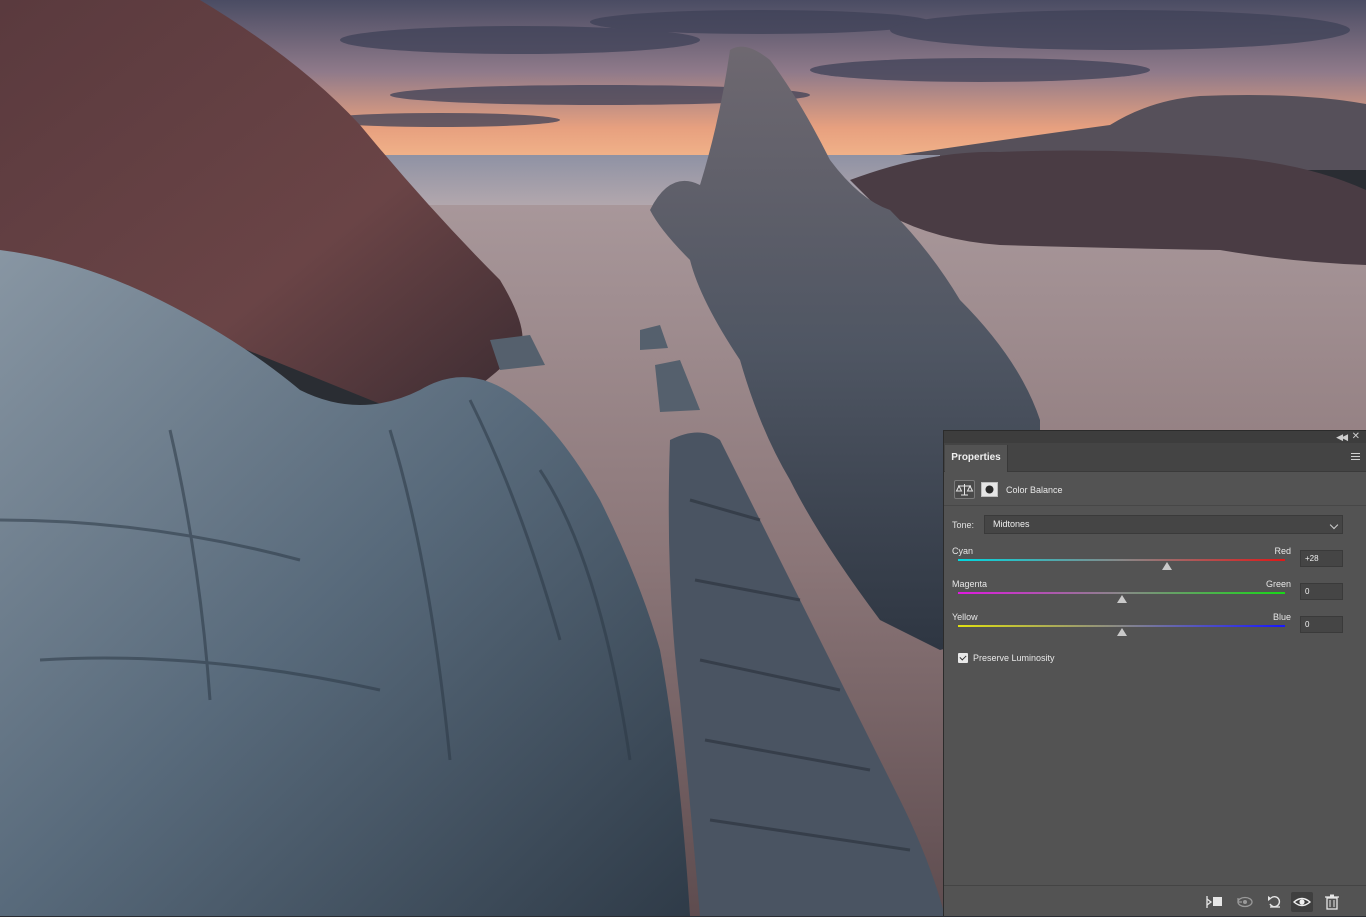 The height and width of the screenshot is (917, 1366). I want to click on layer-mask-icon, so click(989, 489).